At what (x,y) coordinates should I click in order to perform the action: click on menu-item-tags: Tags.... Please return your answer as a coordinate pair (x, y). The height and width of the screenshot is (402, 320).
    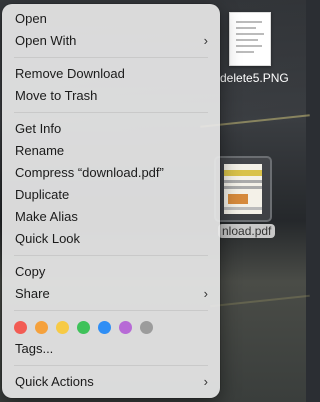
    Looking at the image, I should click on (111, 349).